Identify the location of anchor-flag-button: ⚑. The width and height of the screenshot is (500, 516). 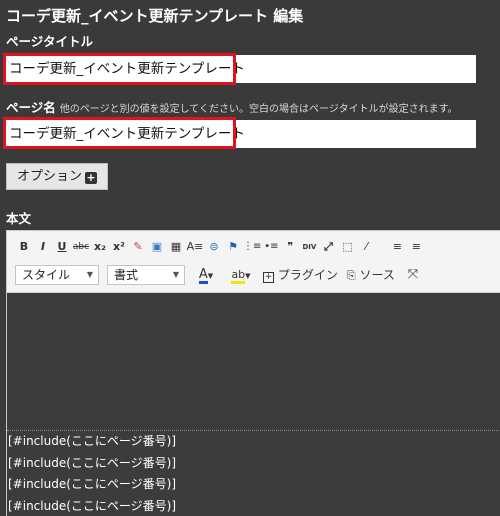
(233, 247).